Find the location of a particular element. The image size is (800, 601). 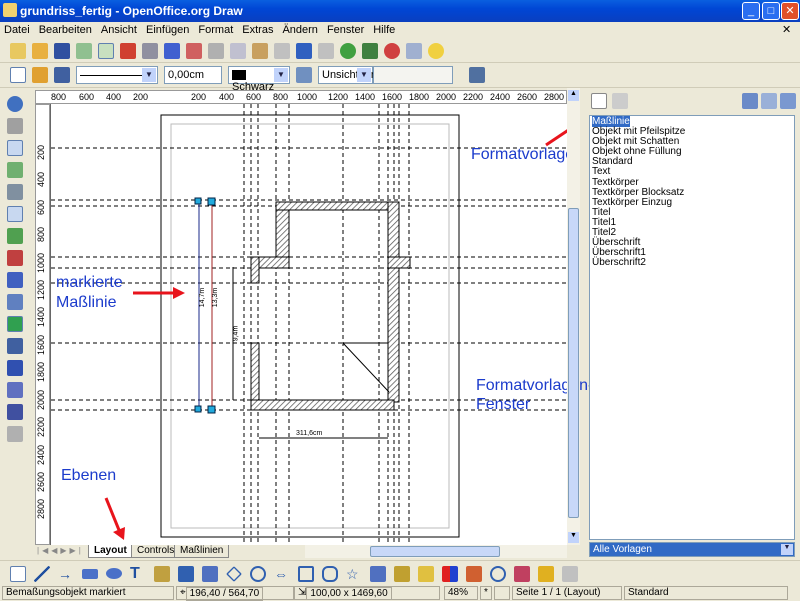

new-style-icon is located at coordinates (769, 101).